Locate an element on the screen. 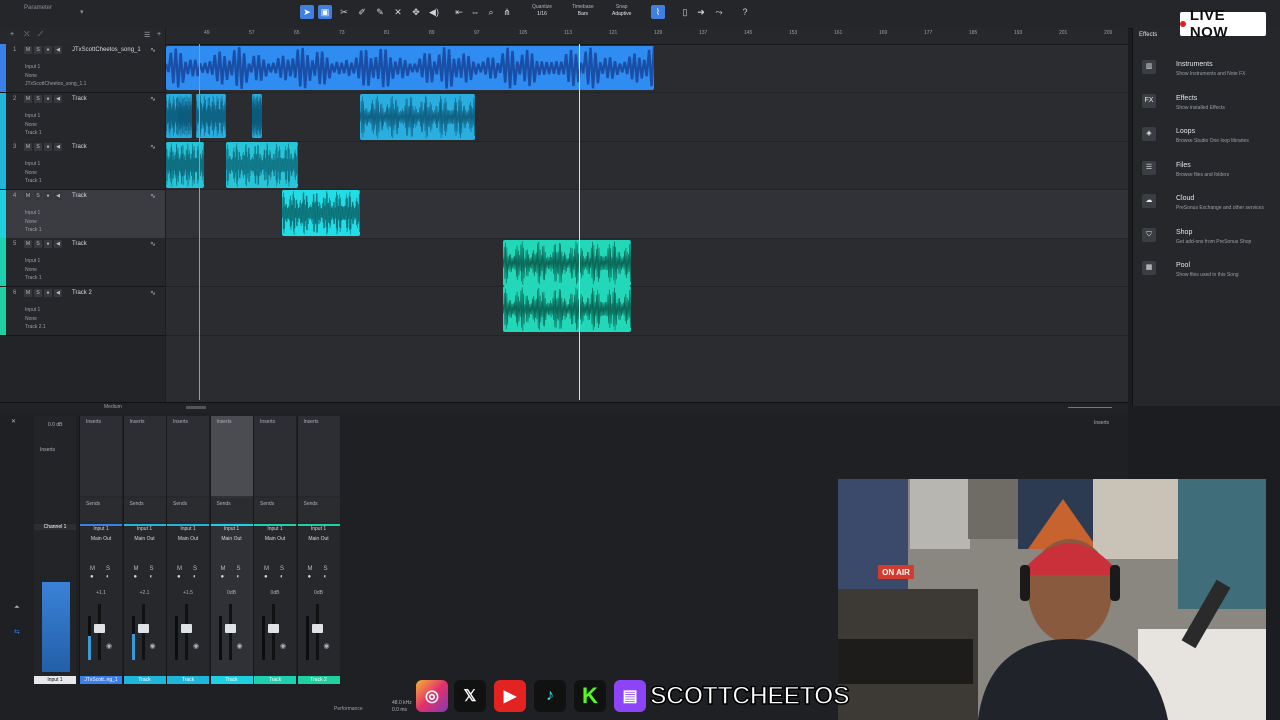  track-name: Track 2 is located at coordinates (82, 293).